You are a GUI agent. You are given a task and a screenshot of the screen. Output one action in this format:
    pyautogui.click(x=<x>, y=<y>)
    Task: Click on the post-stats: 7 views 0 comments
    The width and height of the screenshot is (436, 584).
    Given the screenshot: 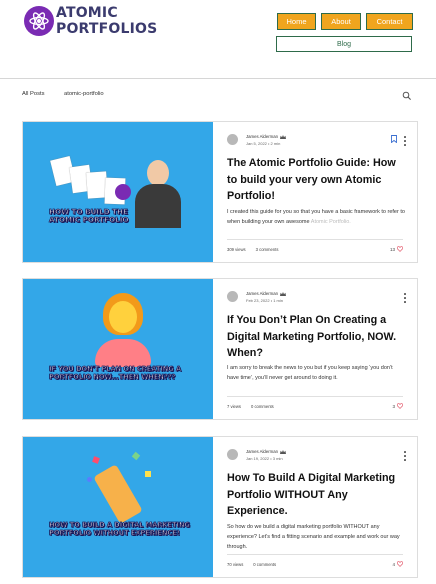 What is the action you would take?
    pyautogui.click(x=255, y=406)
    